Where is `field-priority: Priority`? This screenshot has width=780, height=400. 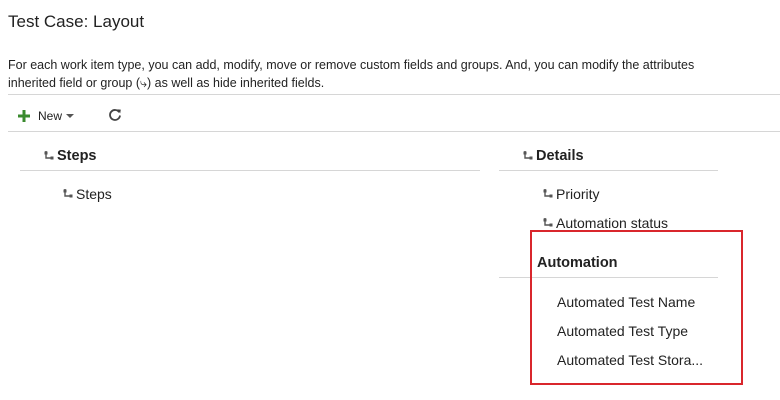 field-priority: Priority is located at coordinates (571, 194).